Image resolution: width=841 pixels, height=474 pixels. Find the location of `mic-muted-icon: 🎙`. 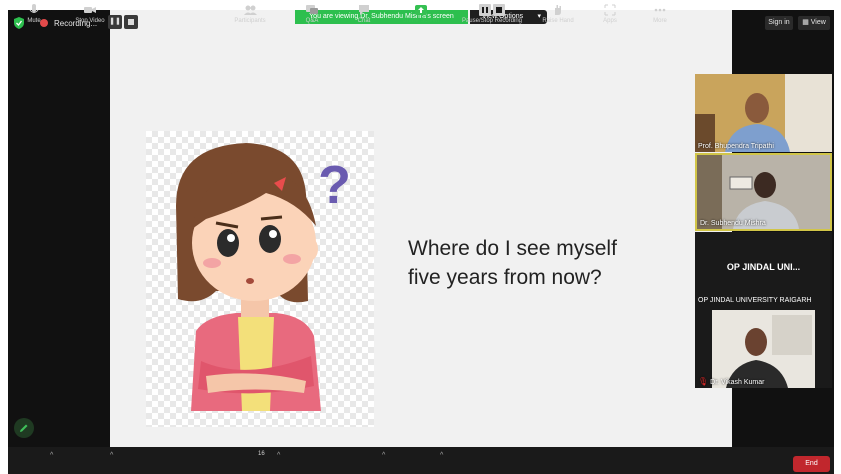

mic-muted-icon: 🎙 is located at coordinates (703, 381).